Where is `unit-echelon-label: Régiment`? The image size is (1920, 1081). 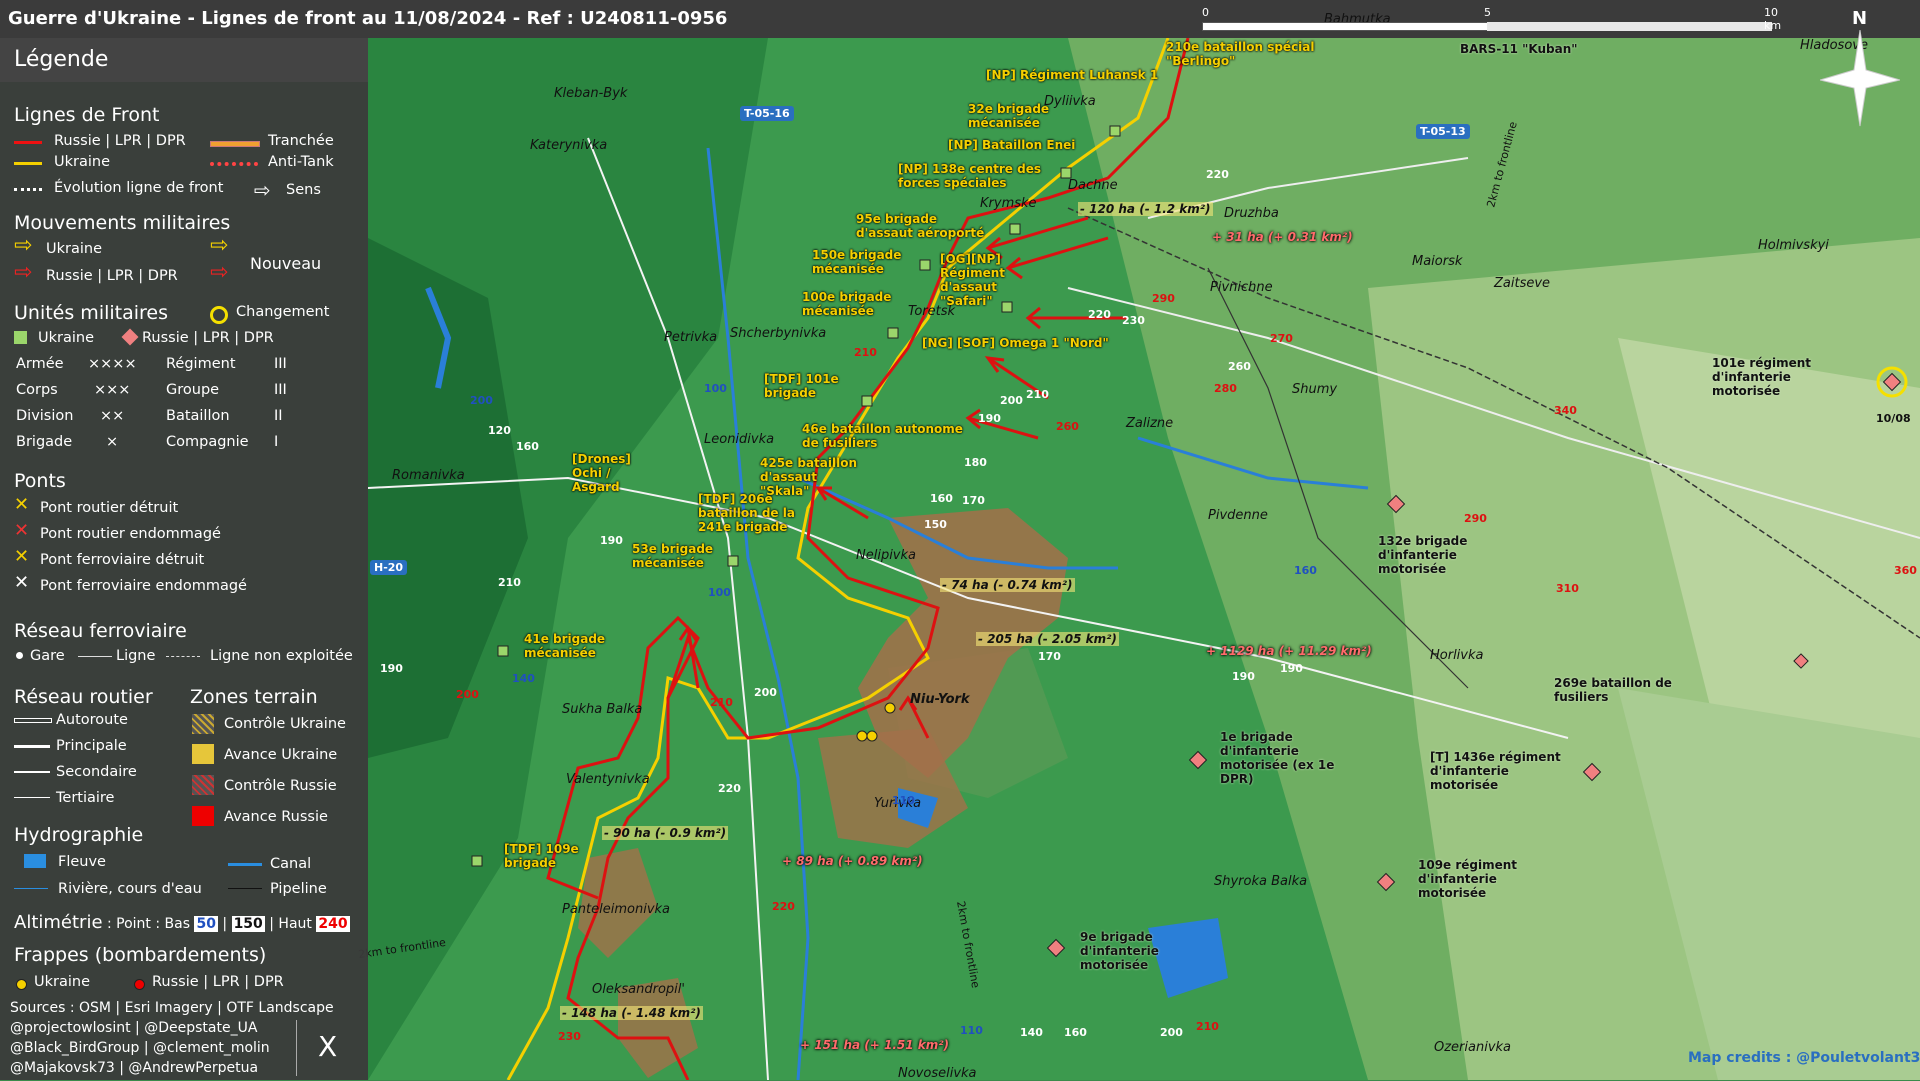 unit-echelon-label: Régiment is located at coordinates (201, 364).